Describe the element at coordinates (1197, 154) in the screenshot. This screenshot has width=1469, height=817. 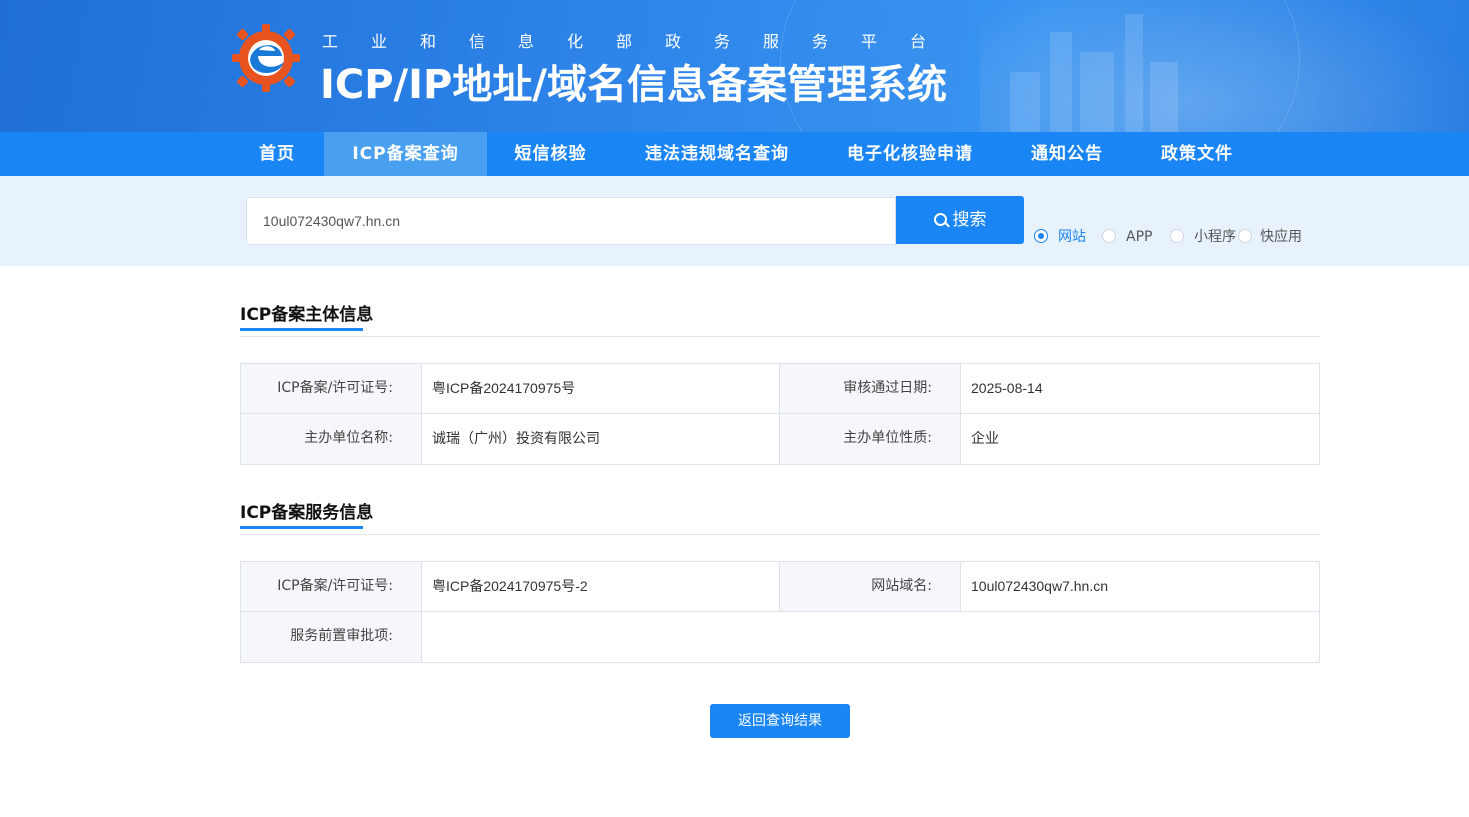
I see `nav-item-policy-docs: 政策文件` at that location.